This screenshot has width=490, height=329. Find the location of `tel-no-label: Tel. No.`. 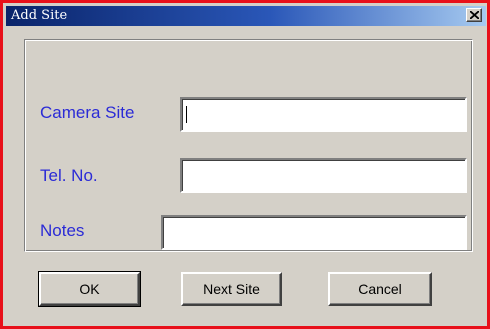

tel-no-label: Tel. No. is located at coordinates (69, 175).